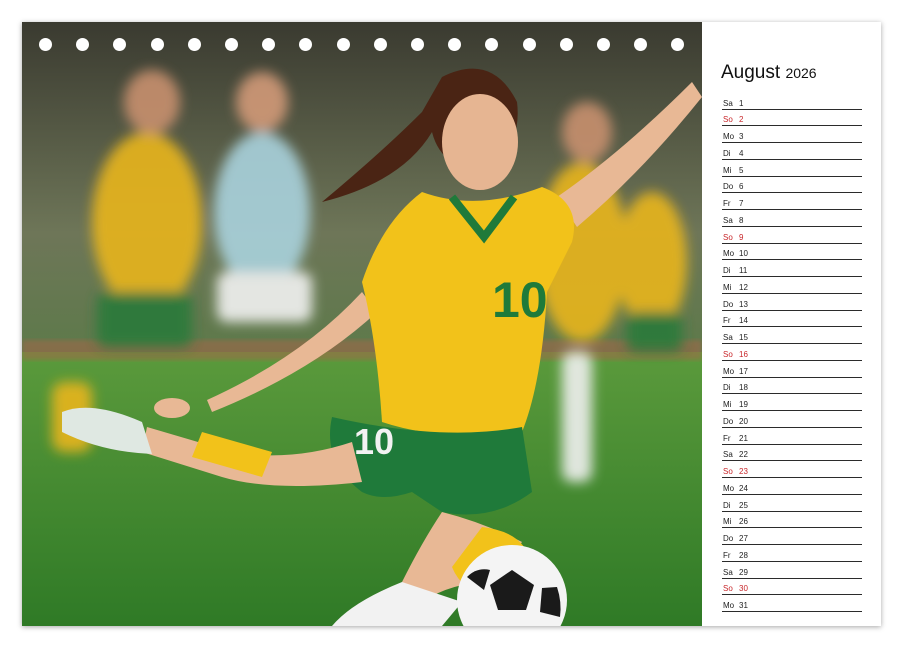  I want to click on day-row: So 2, so click(792, 118).